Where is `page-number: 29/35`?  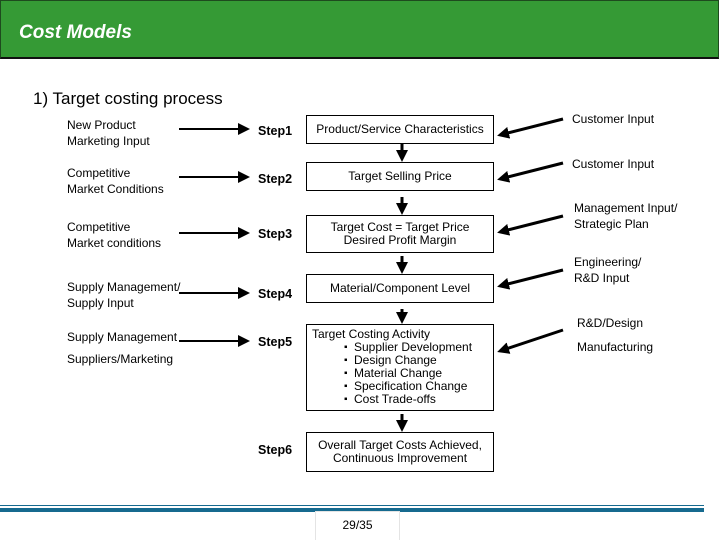 page-number: 29/35 is located at coordinates (357, 525).